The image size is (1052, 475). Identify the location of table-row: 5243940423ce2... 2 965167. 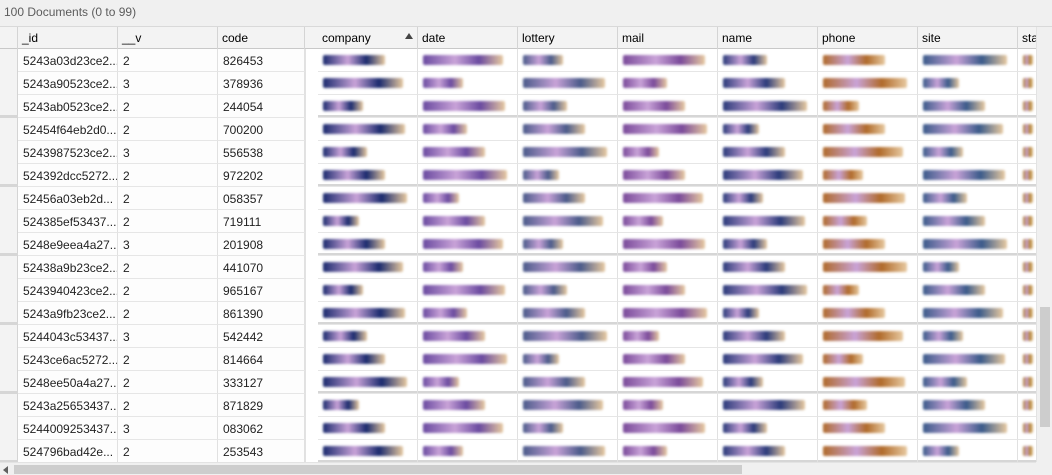
(518, 290).